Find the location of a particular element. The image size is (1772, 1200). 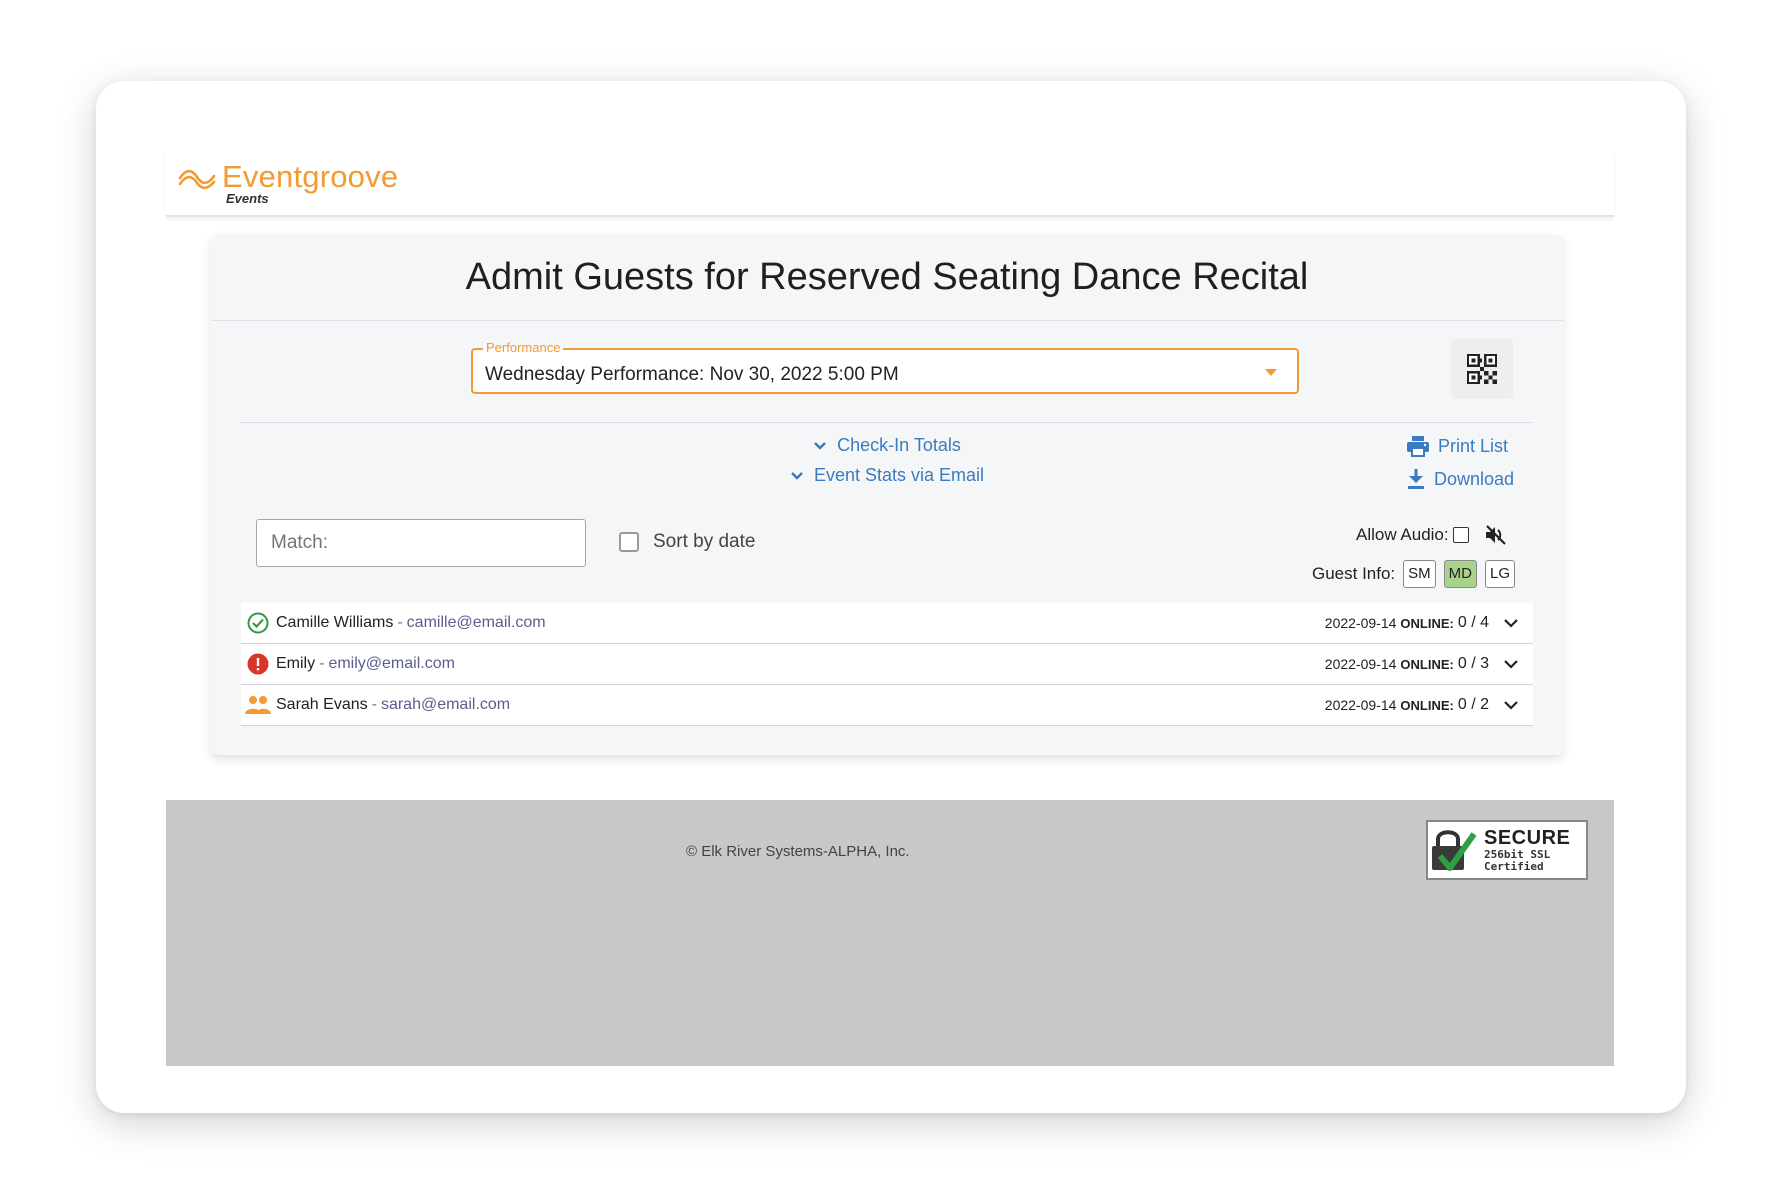

allow-audio: Allow Audio: is located at coordinates (1431, 535).